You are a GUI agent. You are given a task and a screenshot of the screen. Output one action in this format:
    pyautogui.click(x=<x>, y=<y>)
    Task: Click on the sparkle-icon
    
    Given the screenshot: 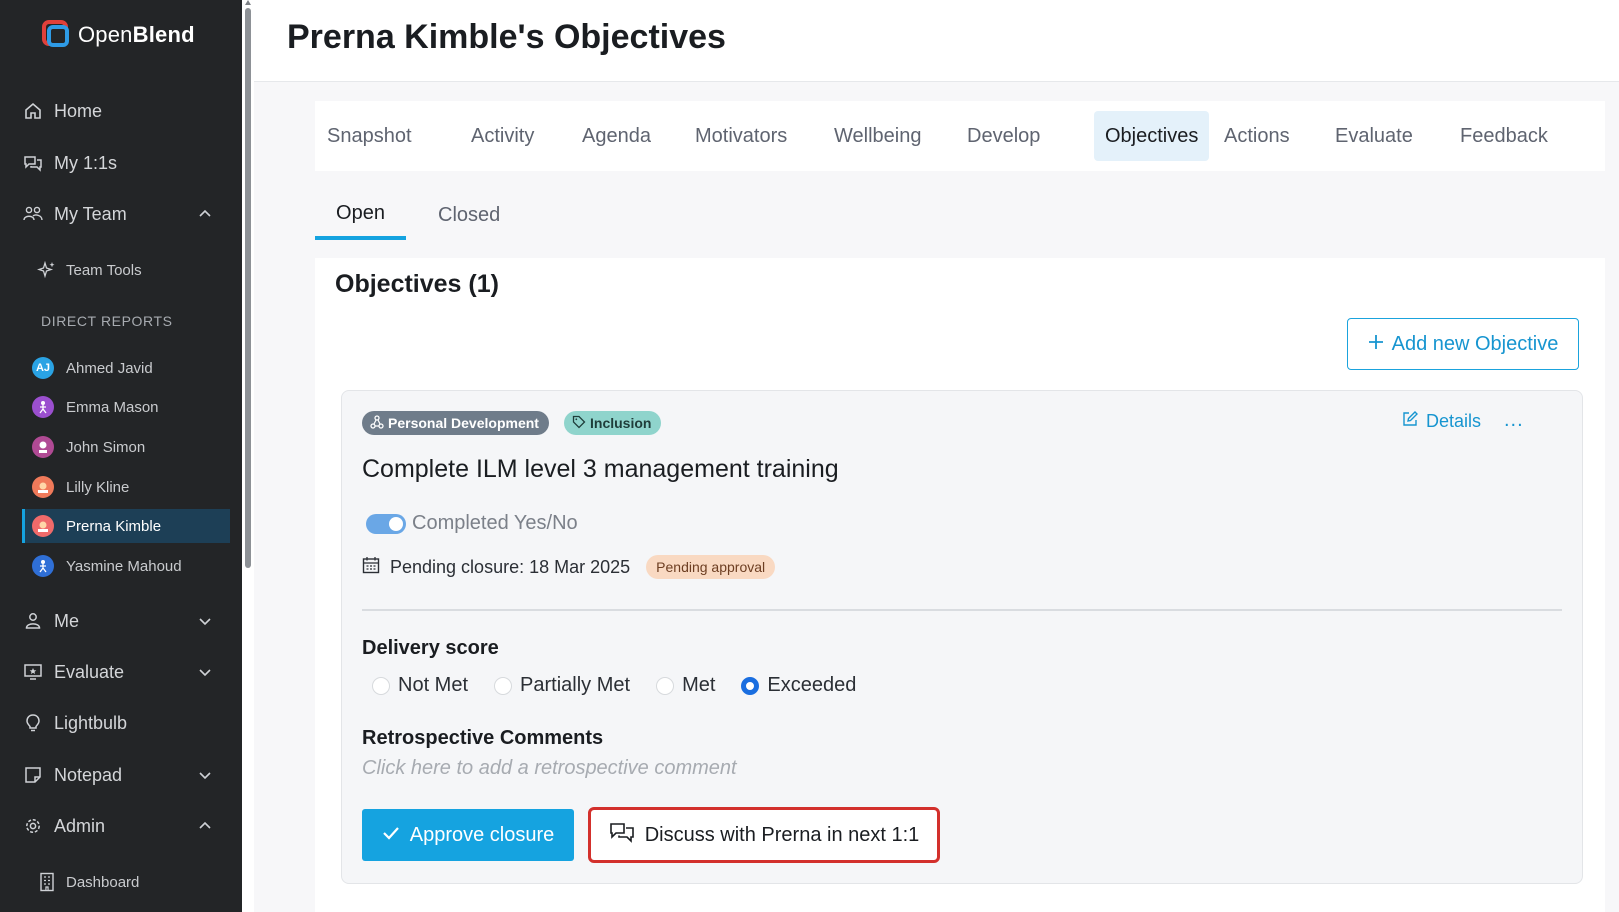 What is the action you would take?
    pyautogui.click(x=47, y=270)
    